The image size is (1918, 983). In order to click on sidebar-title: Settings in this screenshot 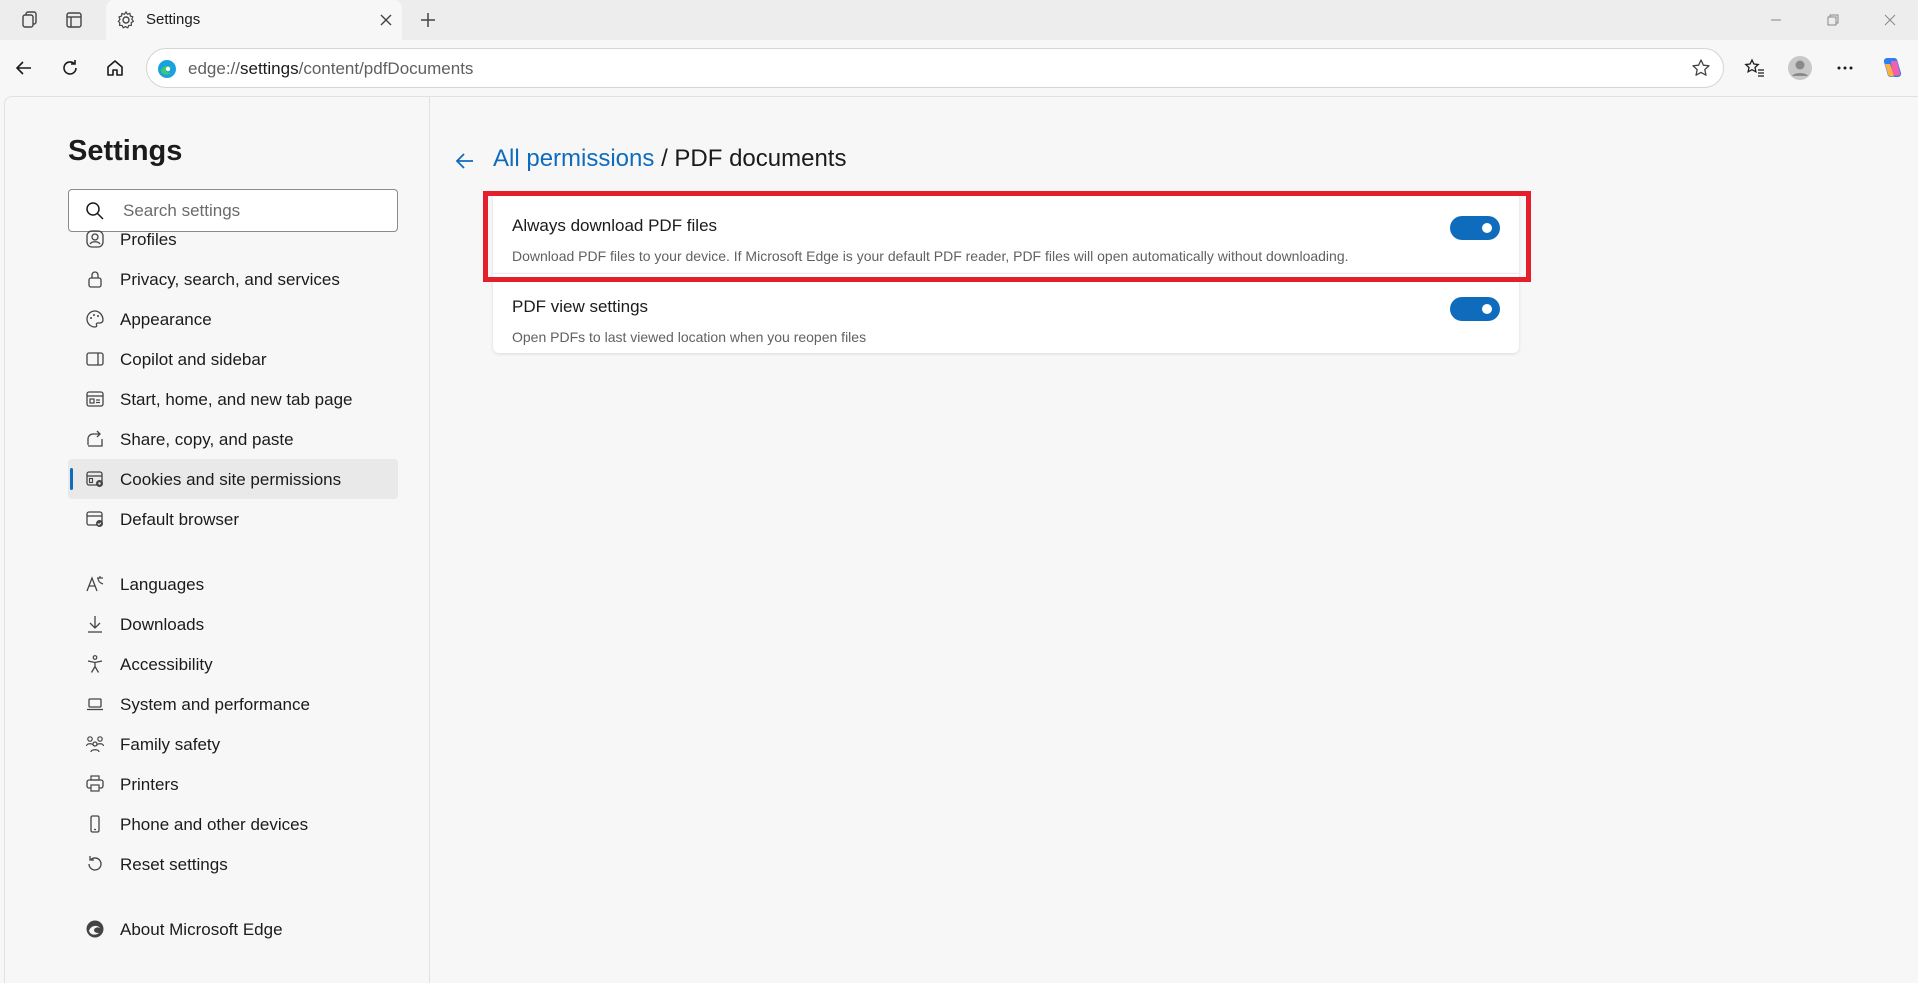, I will do `click(125, 151)`.